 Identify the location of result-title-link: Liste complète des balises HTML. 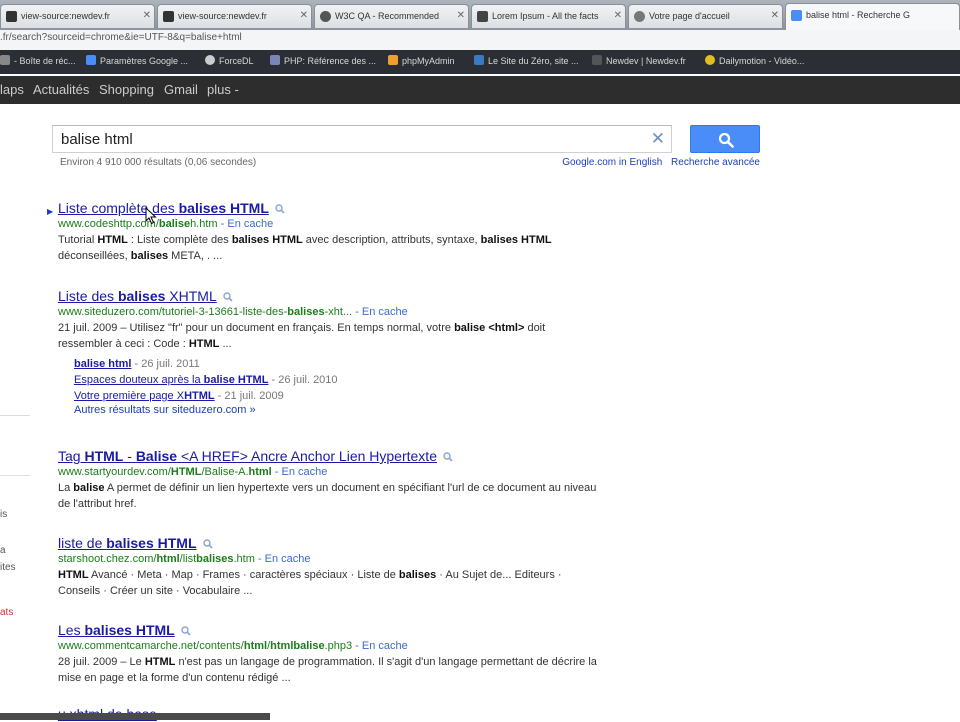
(338, 208).